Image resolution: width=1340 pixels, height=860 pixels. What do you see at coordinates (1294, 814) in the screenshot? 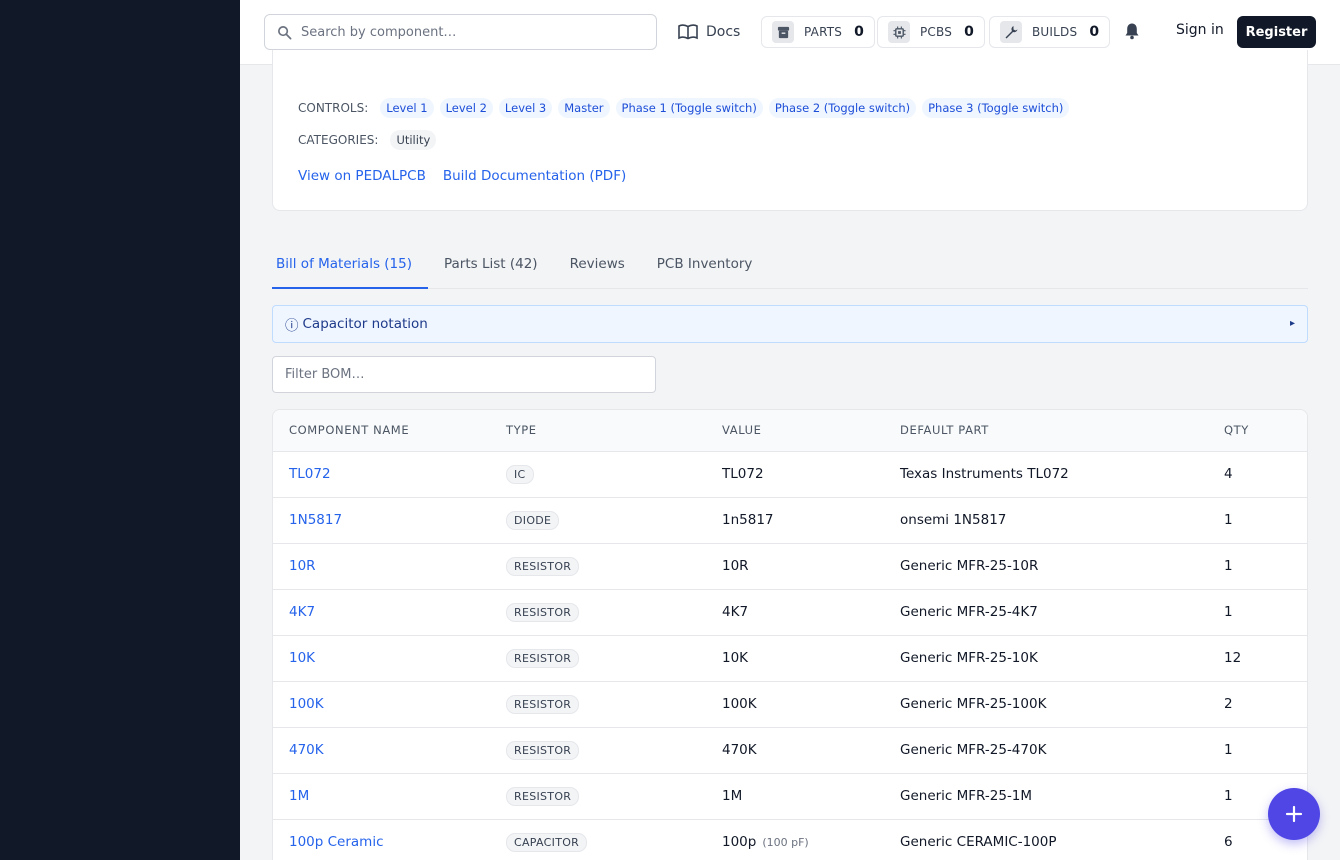
I see `add-floating-button` at bounding box center [1294, 814].